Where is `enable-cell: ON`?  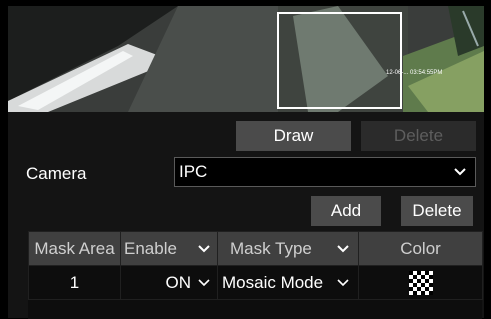
enable-cell: ON is located at coordinates (169, 282).